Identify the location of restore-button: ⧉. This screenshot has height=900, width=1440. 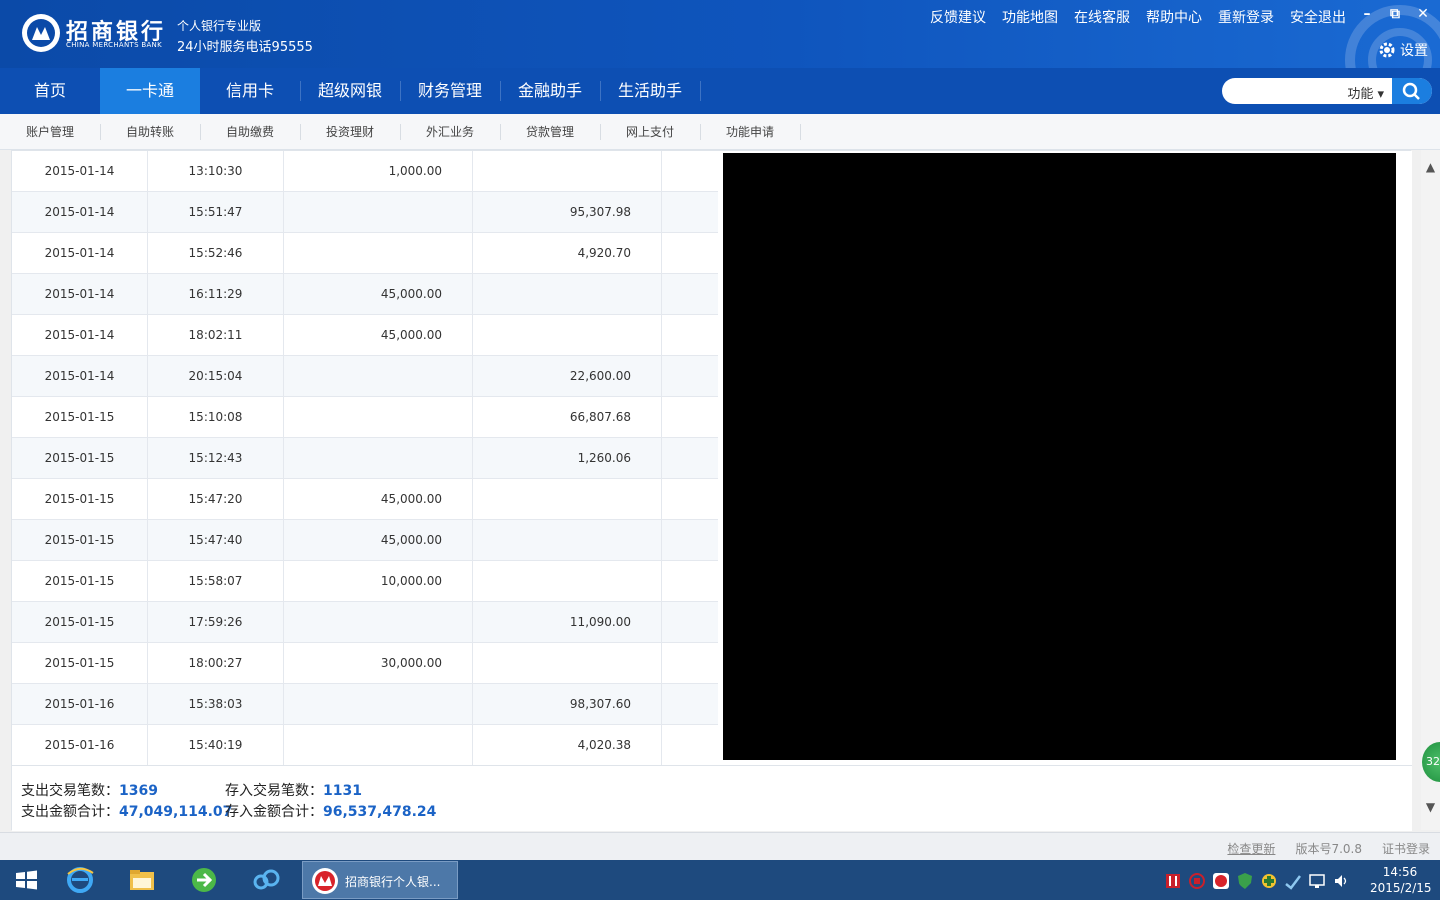
(1395, 14).